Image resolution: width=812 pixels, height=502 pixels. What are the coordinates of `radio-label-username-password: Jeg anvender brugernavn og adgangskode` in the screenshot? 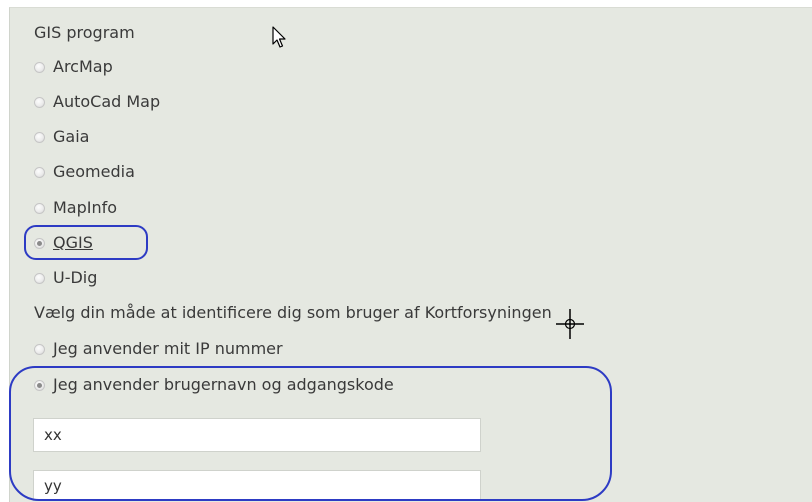 It's located at (223, 384).